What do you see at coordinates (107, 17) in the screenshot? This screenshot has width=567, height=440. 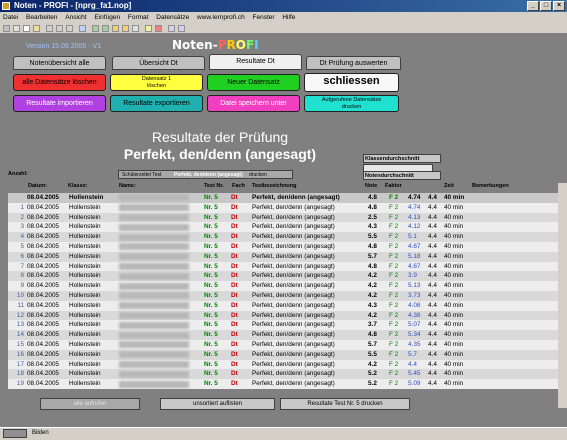 I see `menu-einfuegen: Einfügen` at bounding box center [107, 17].